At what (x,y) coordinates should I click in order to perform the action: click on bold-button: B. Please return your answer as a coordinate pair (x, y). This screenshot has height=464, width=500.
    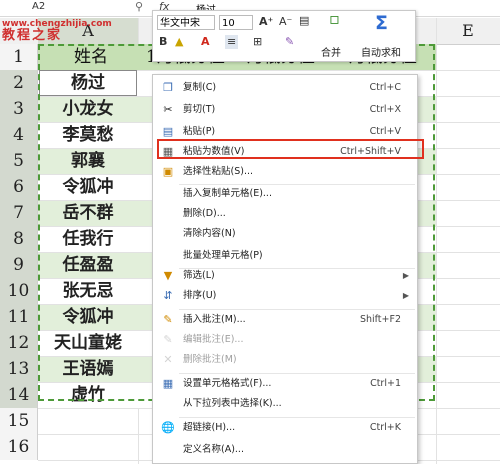
    Looking at the image, I should click on (163, 42).